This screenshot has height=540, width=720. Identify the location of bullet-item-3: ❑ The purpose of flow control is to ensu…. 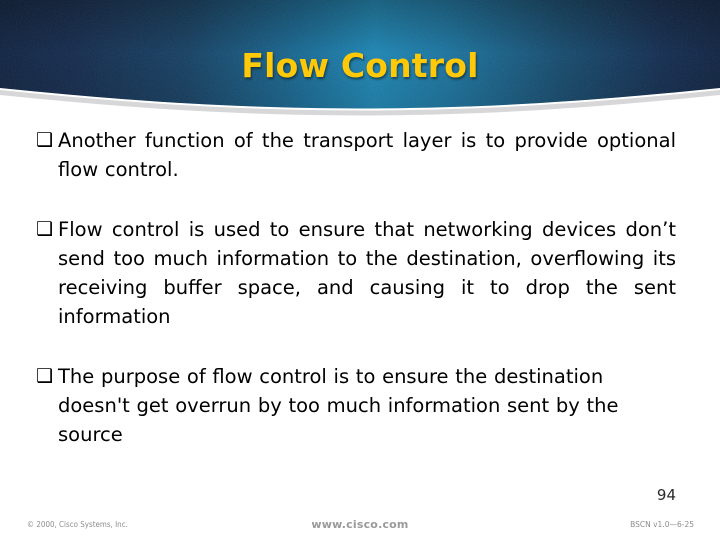
(356, 405).